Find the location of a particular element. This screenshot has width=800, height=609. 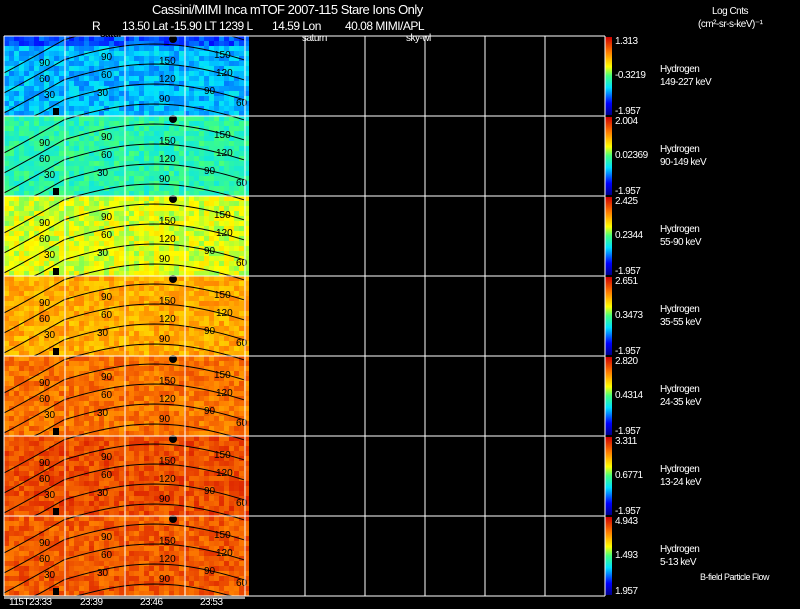

marker-saturn: saturn is located at coordinates (314, 38).